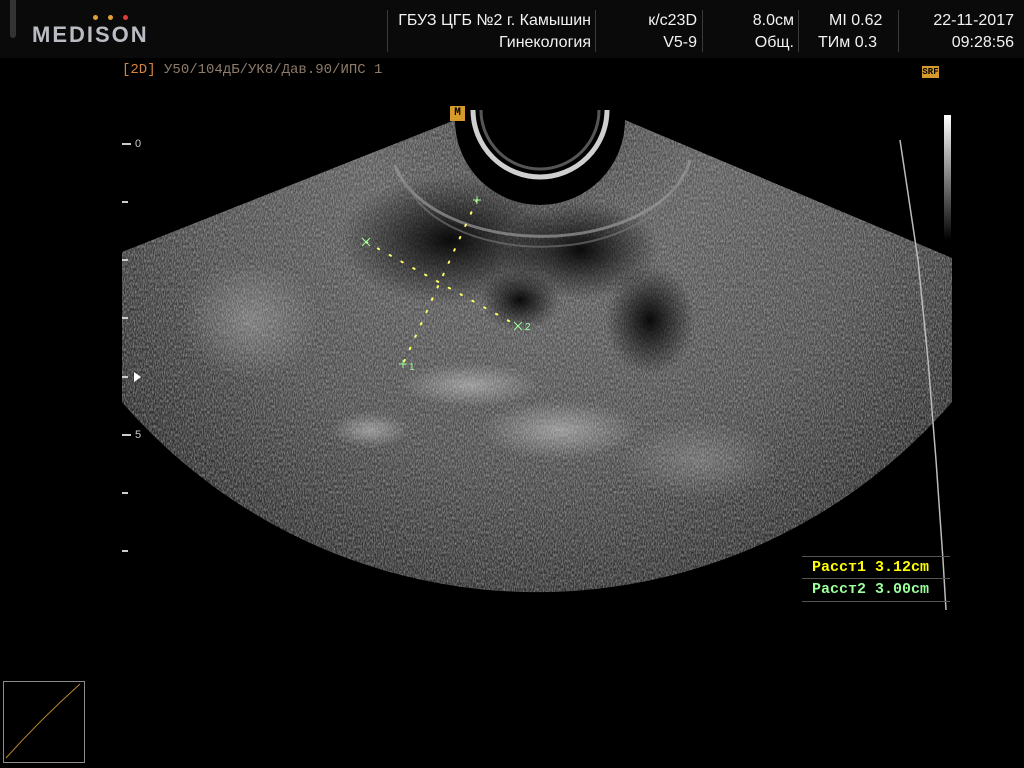 This screenshot has height=768, width=1024. I want to click on srf-indicator: SRF, so click(930, 72).